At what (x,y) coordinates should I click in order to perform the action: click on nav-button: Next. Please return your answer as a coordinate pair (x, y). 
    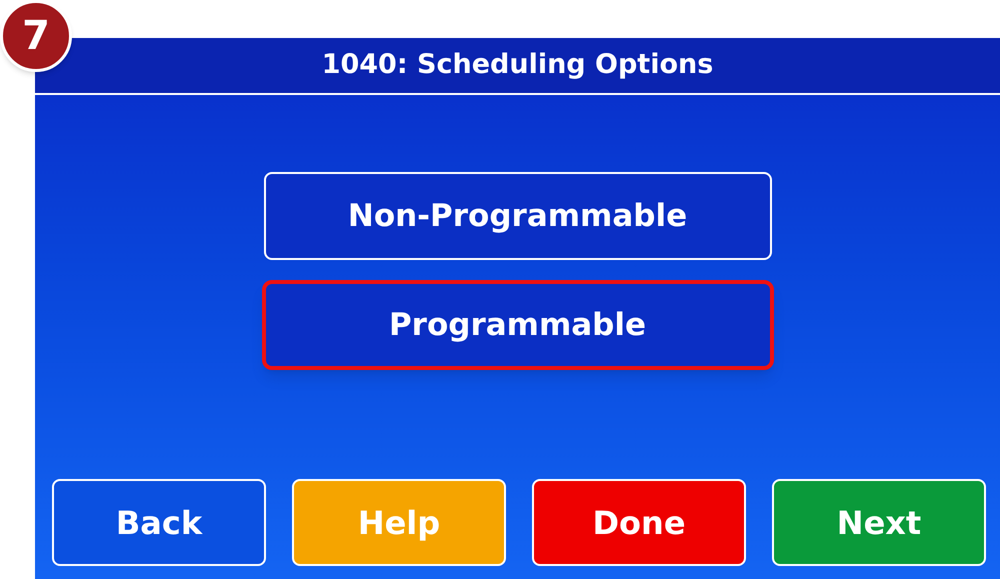
    Looking at the image, I should click on (879, 522).